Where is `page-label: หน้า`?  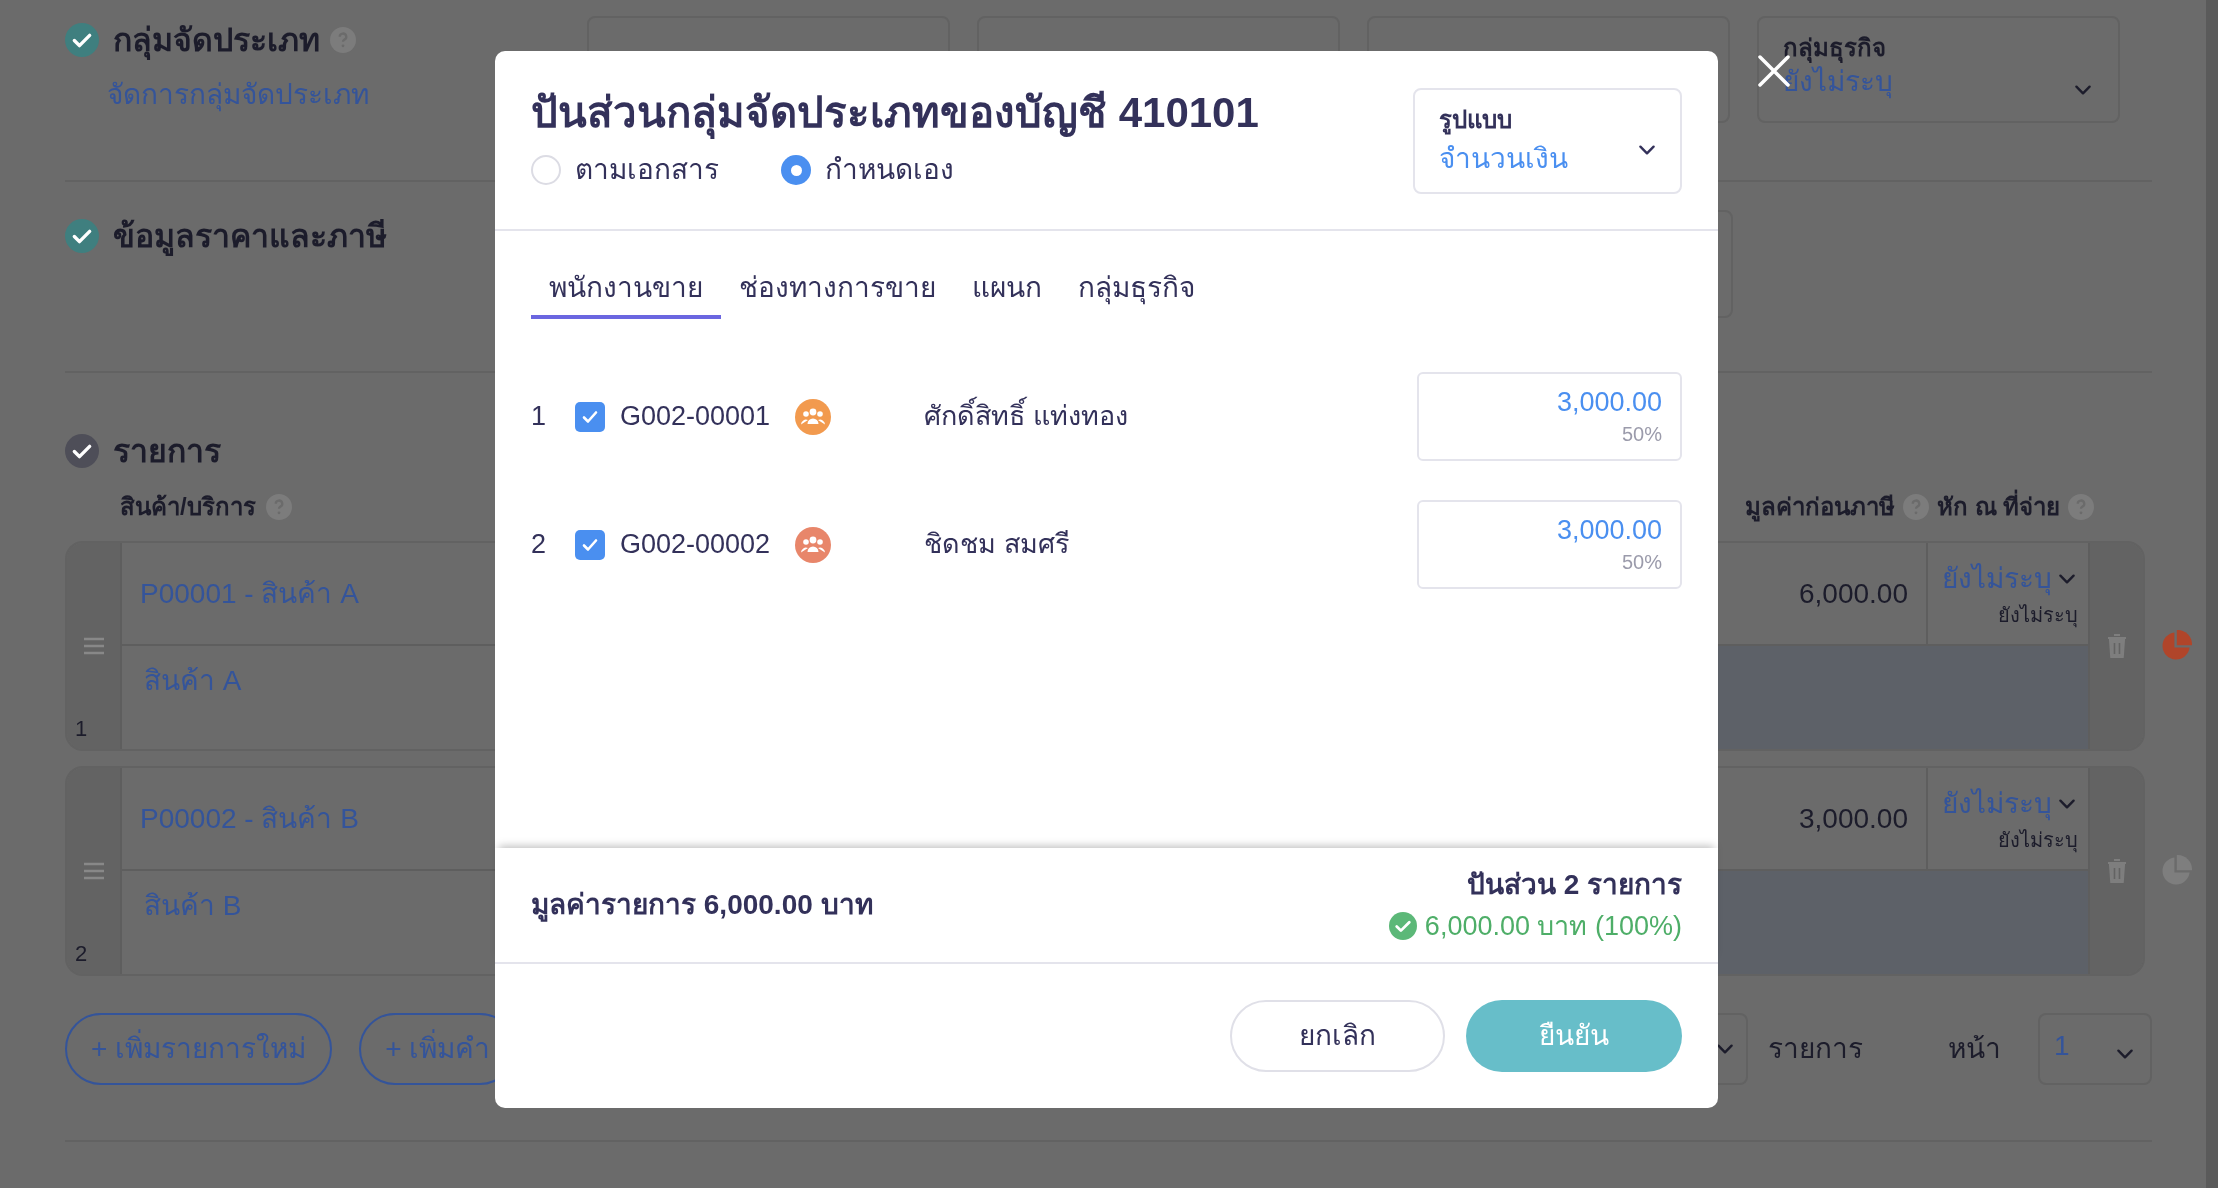
page-label: หน้า is located at coordinates (1975, 1049).